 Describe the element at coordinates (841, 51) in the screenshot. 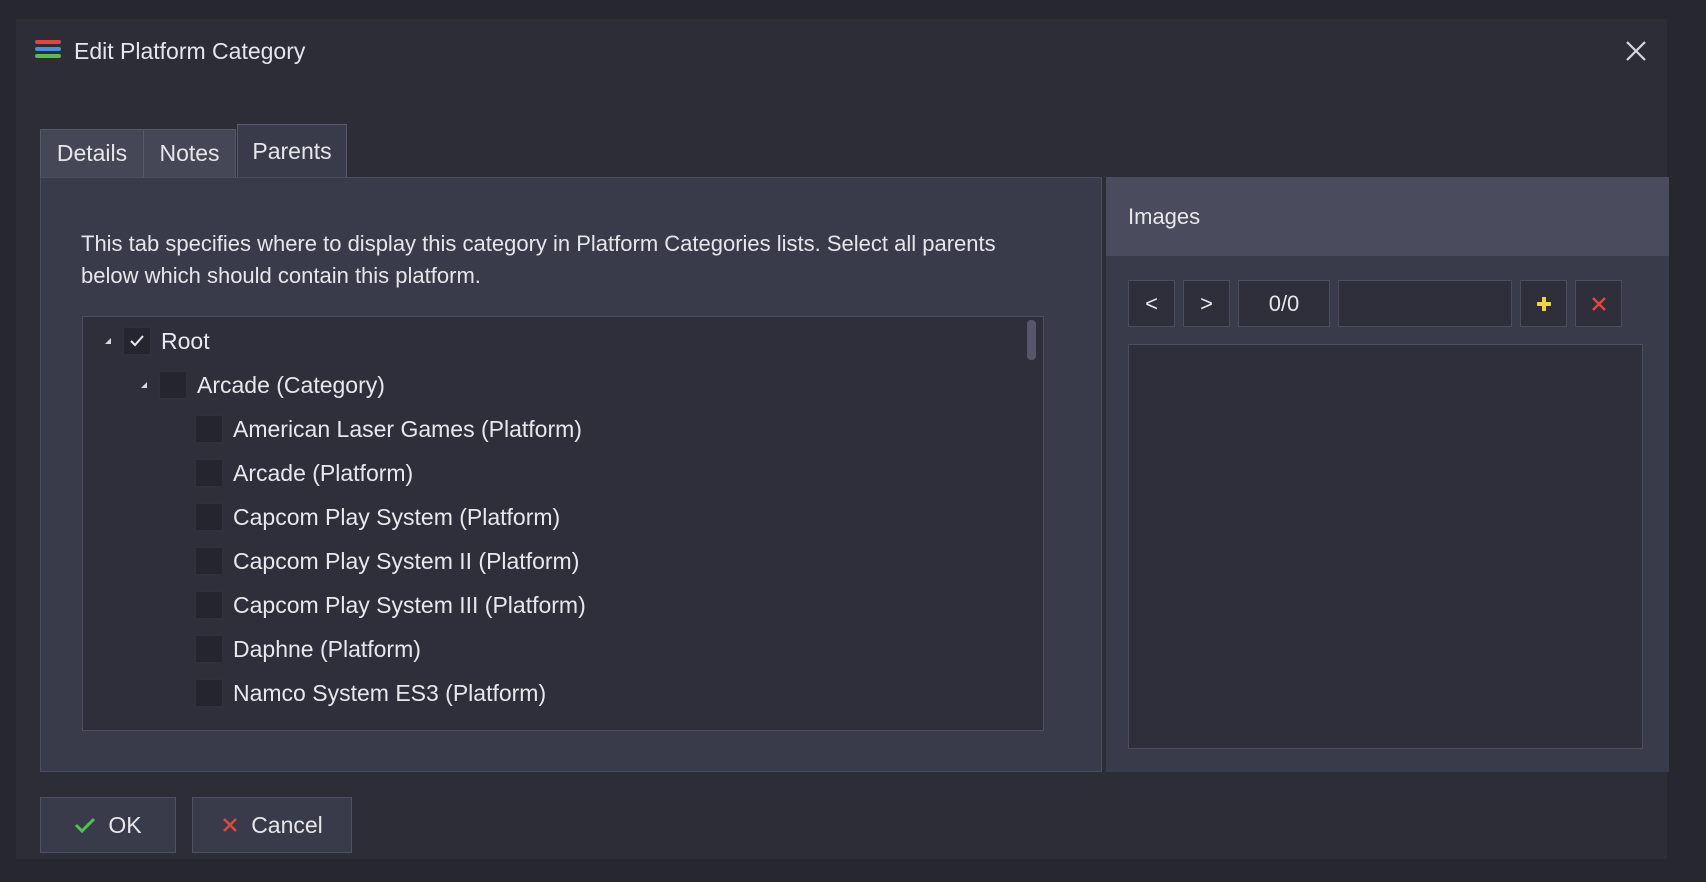

I see `title-bar: Edit Platform Category` at that location.